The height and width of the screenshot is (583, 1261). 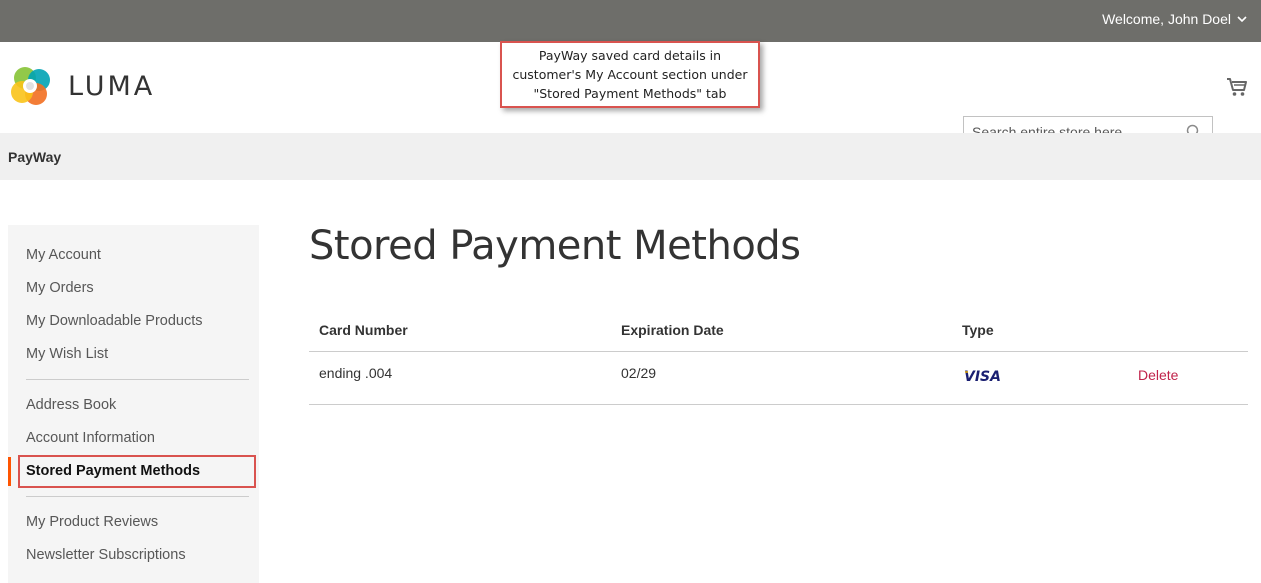 What do you see at coordinates (114, 321) in the screenshot?
I see `sidebar-item-downloadable-products: My Downloadable Products` at bounding box center [114, 321].